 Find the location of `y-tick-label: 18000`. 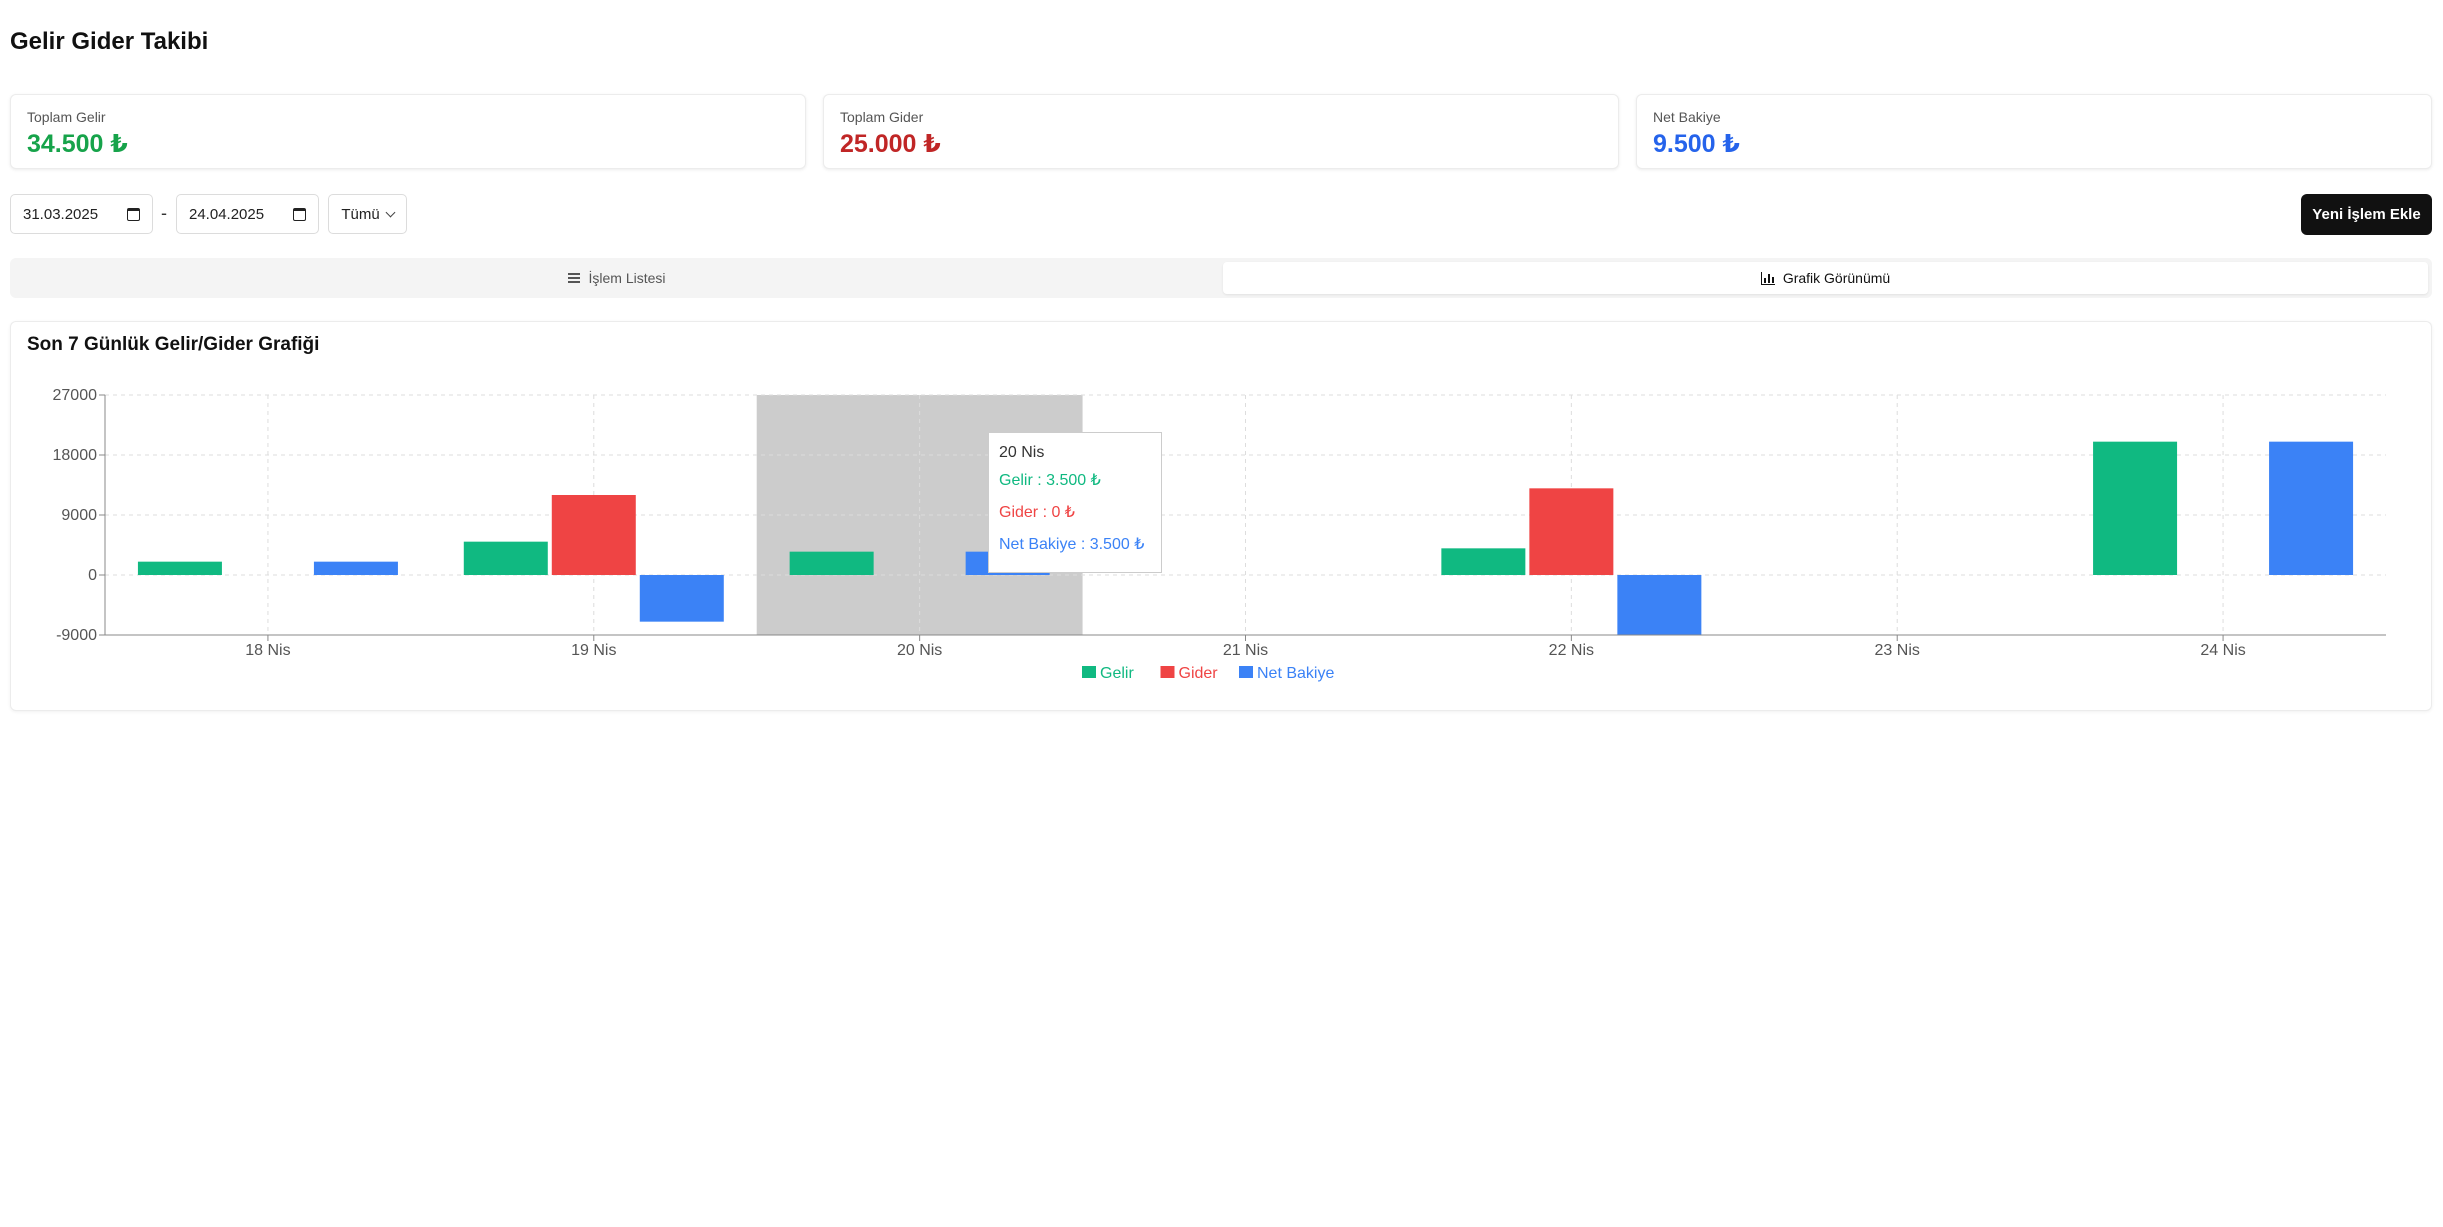

y-tick-label: 18000 is located at coordinates (75, 455).